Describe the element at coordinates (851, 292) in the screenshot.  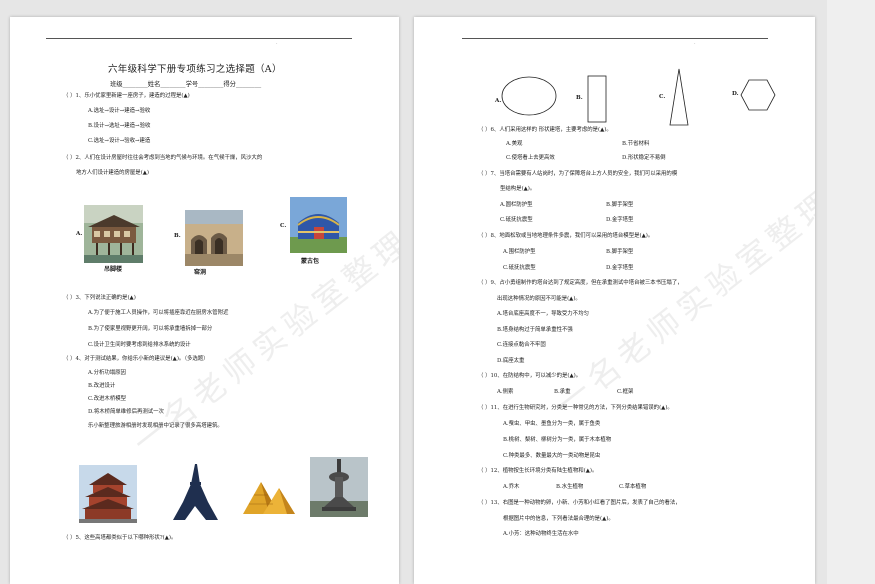
I see `viewer-side-area` at that location.